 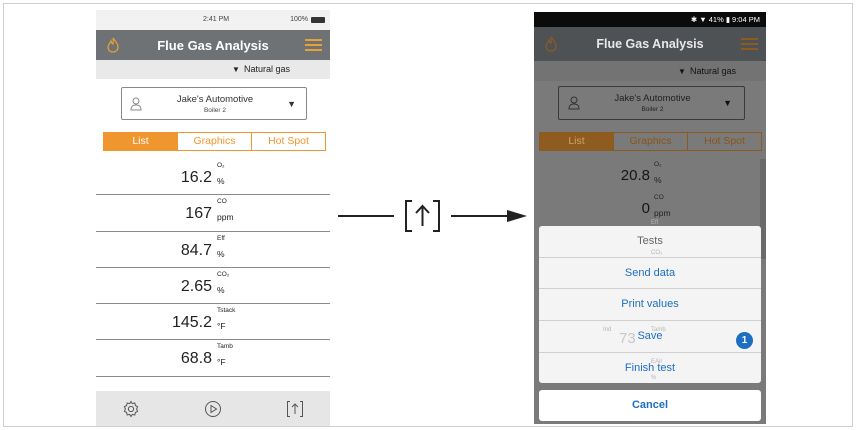 I want to click on reading-row: 145.2 Tstack °F, so click(x=213, y=322).